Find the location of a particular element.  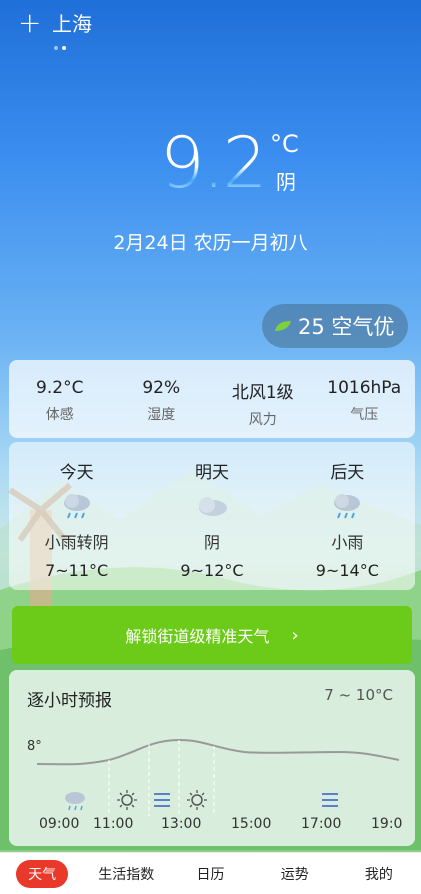

page-dot-active is located at coordinates (64, 48).